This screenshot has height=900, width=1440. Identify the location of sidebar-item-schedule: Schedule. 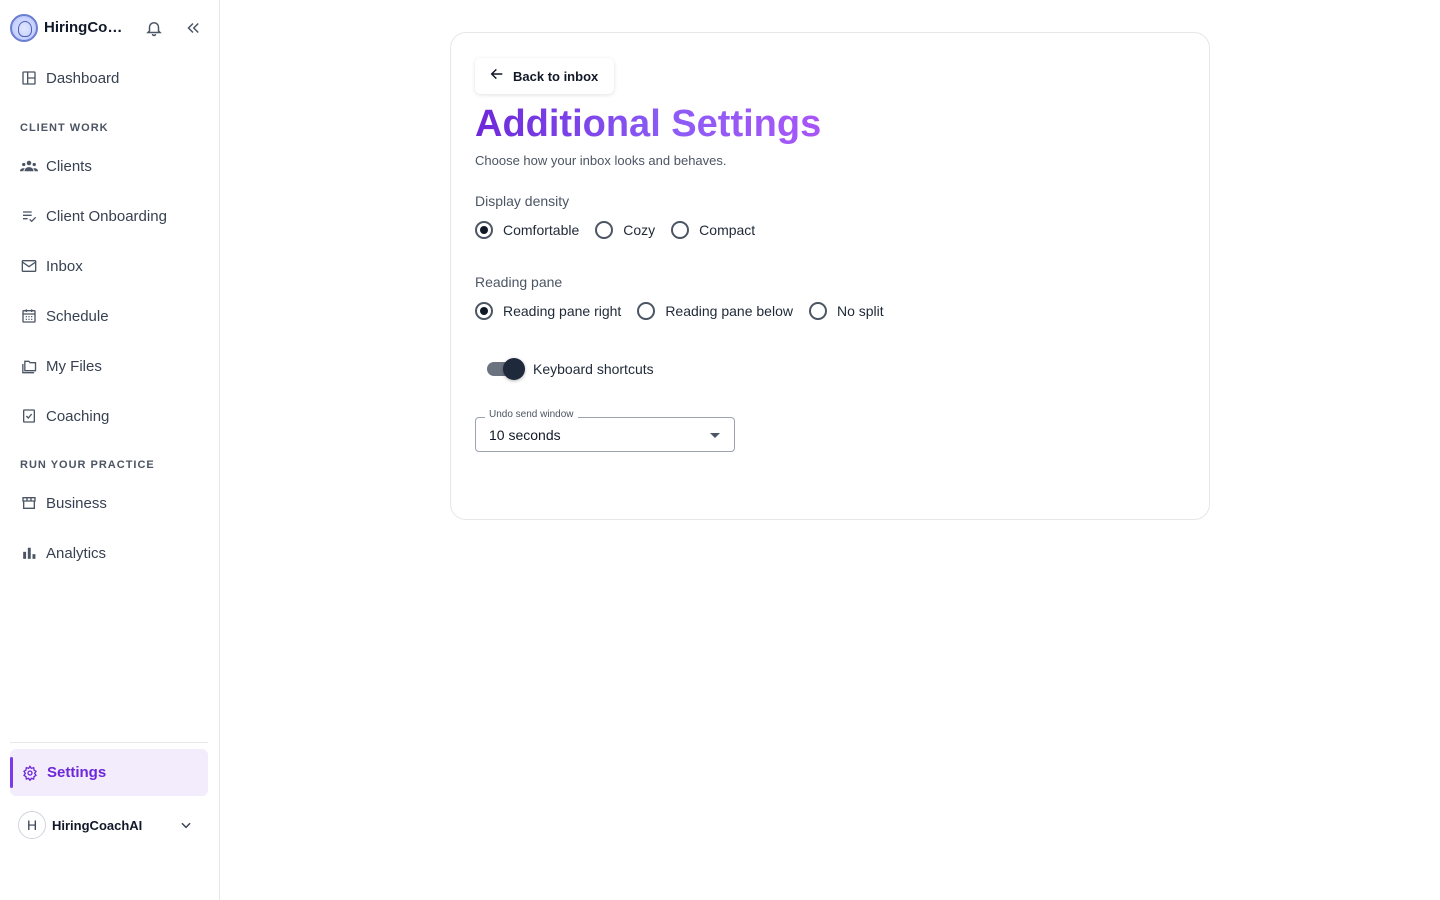
(109, 316).